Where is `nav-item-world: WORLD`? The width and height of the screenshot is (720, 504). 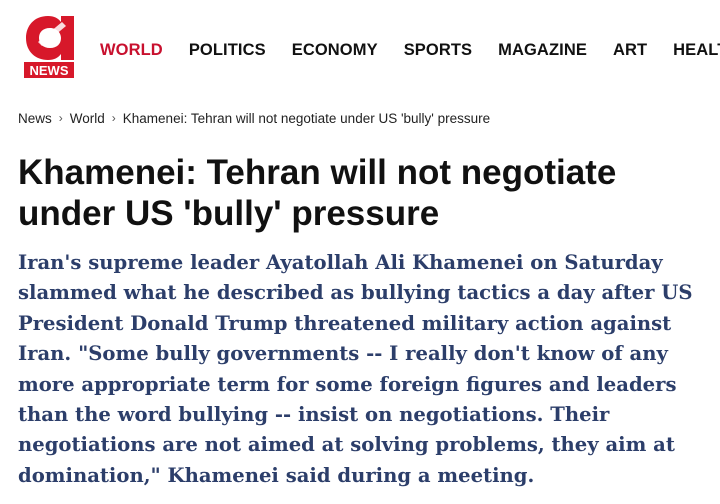
nav-item-world: WORLD is located at coordinates (131, 50).